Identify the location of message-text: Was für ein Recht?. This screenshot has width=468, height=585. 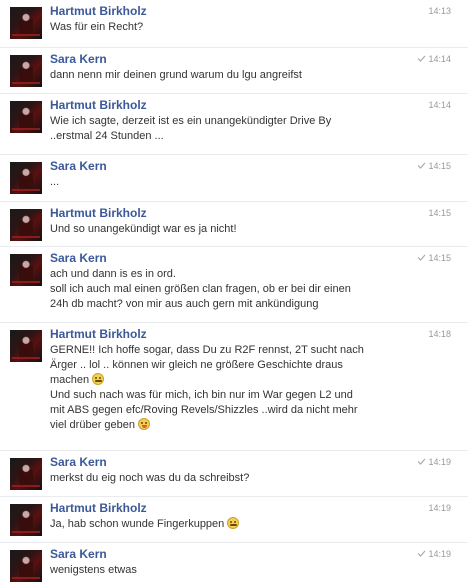
(97, 27).